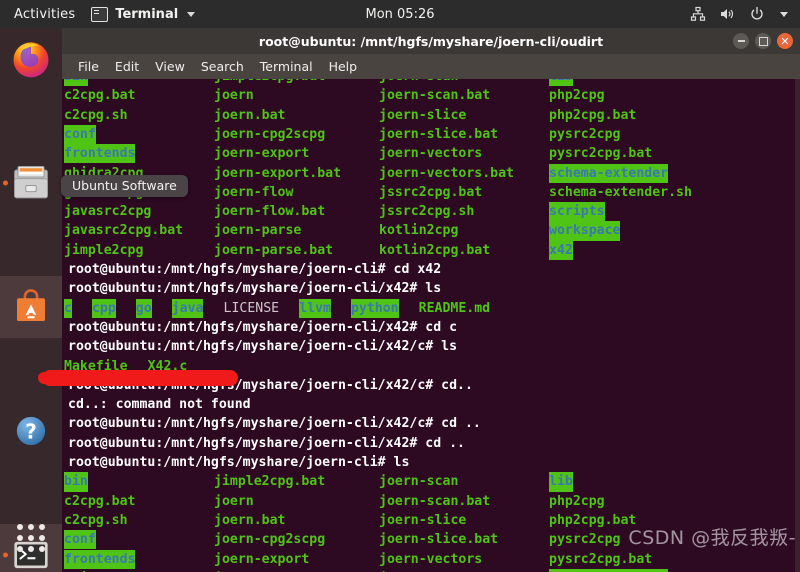 The height and width of the screenshot is (572, 800). I want to click on menu-edit: Edit, so click(127, 66).